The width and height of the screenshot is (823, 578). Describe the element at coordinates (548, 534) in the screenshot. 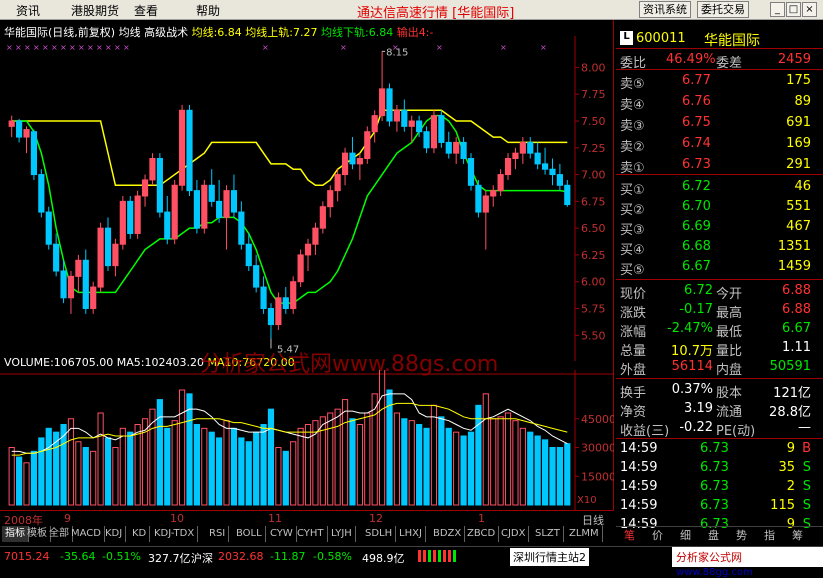

I see `indicator-tab-17: SLZT` at that location.